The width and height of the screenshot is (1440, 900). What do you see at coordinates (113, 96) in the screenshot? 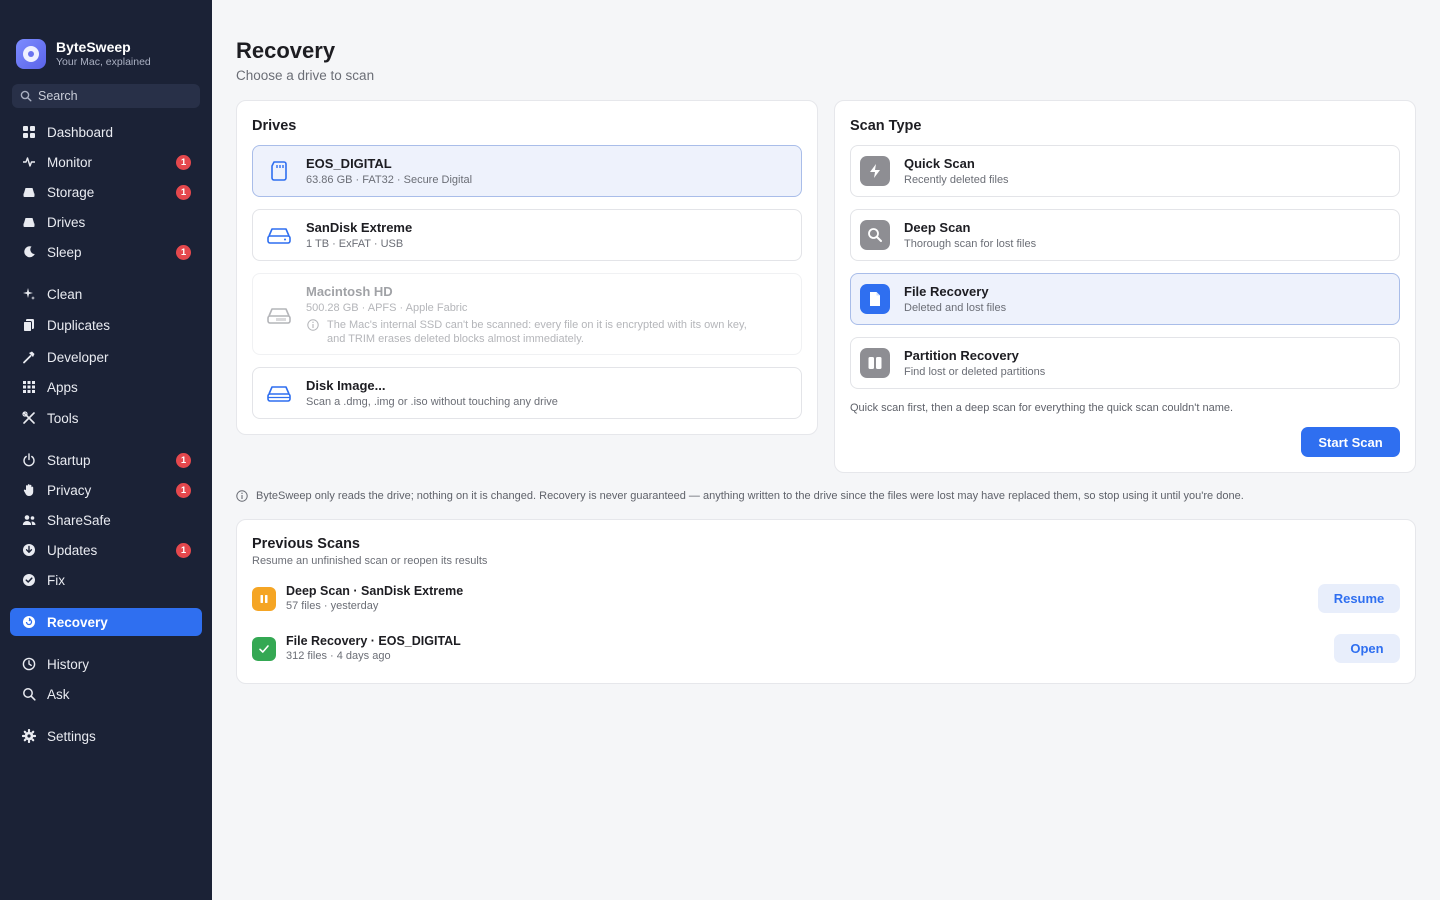
I see `search-input` at bounding box center [113, 96].